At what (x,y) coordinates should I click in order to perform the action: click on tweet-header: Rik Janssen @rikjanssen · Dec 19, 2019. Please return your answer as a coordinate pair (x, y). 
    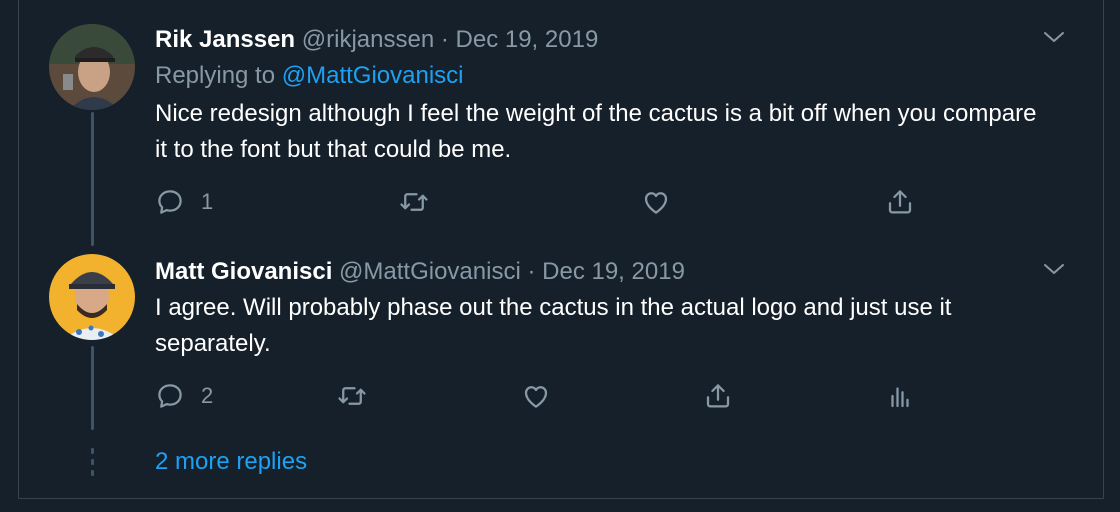
    Looking at the image, I should click on (376, 40).